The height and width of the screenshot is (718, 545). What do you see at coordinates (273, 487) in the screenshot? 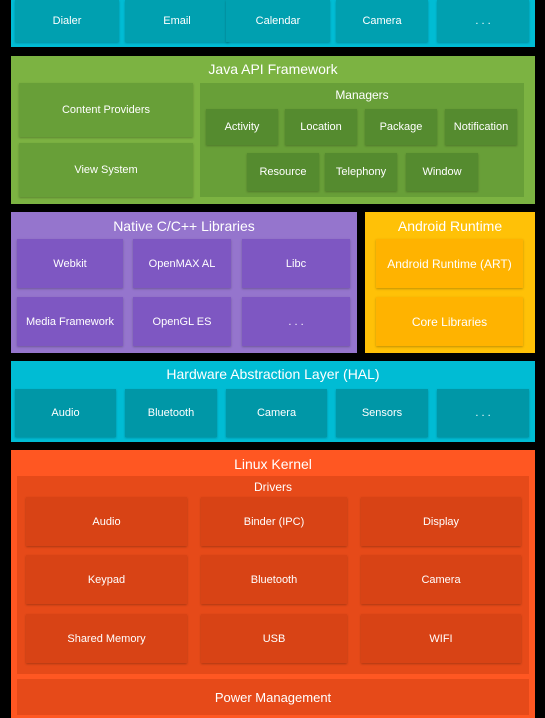
I see `drivers-title: Drivers` at bounding box center [273, 487].